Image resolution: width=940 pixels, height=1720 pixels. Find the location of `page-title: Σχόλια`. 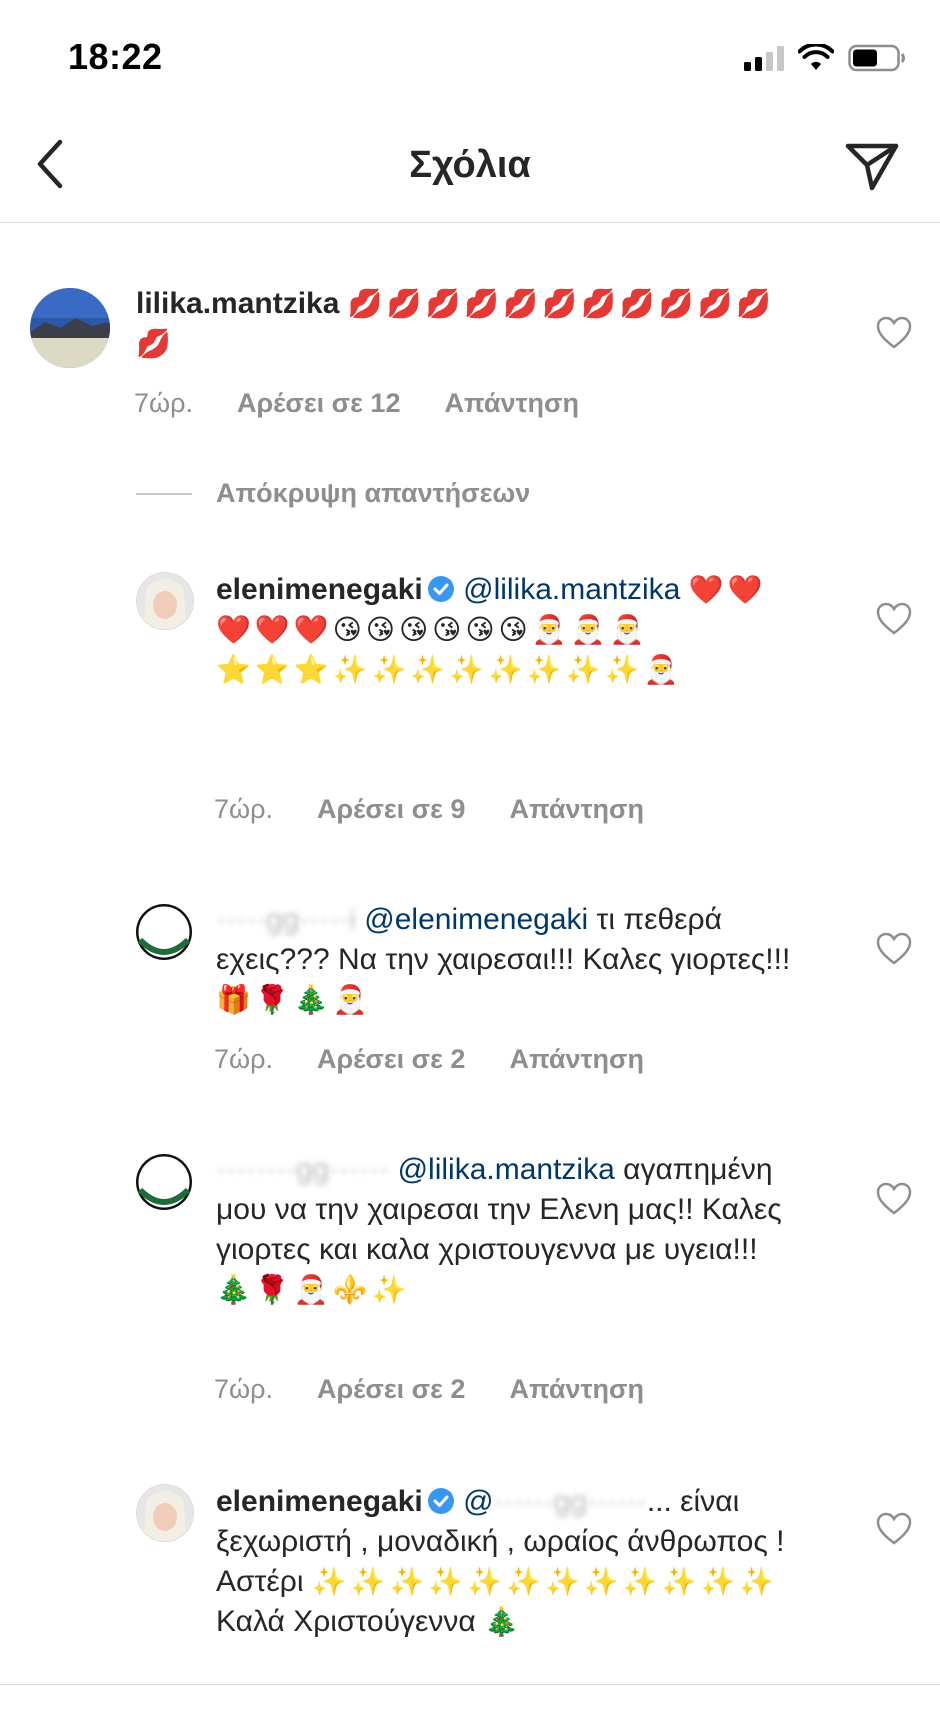

page-title: Σχόλια is located at coordinates (470, 165).